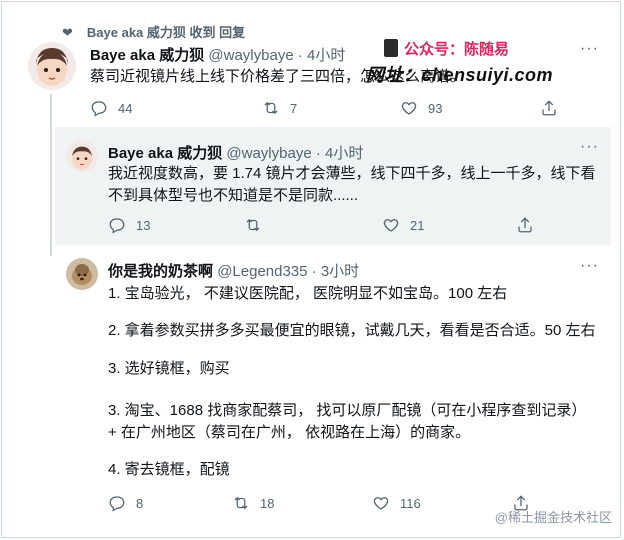 The width and height of the screenshot is (624, 540). What do you see at coordinates (125, 108) in the screenshot?
I see `reply-count: 44` at bounding box center [125, 108].